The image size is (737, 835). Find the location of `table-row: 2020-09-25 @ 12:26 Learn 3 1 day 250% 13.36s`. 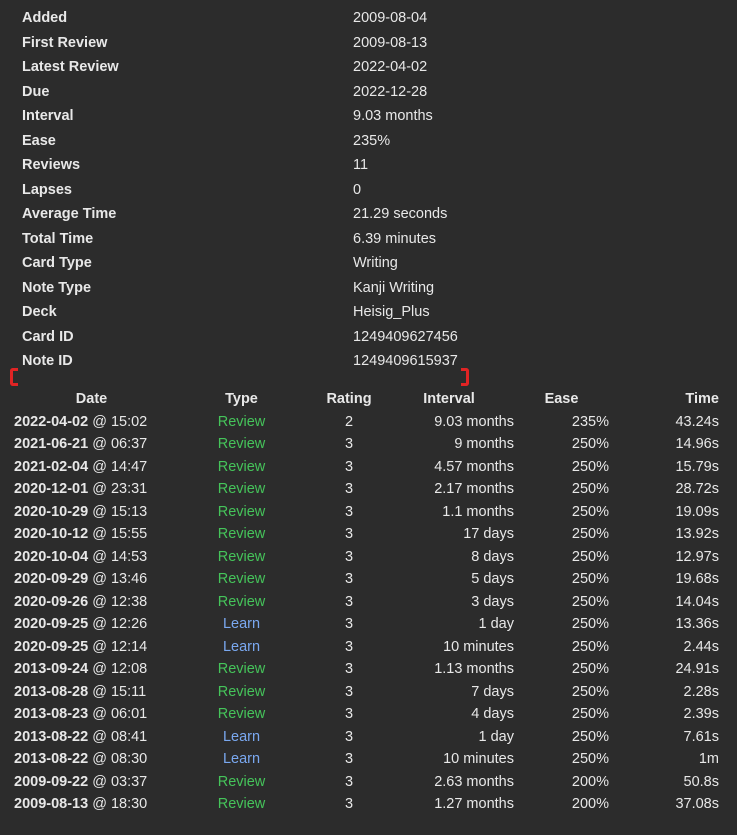

table-row: 2020-09-25 @ 12:26 Learn 3 1 day 250% 13.36s is located at coordinates (366, 624).